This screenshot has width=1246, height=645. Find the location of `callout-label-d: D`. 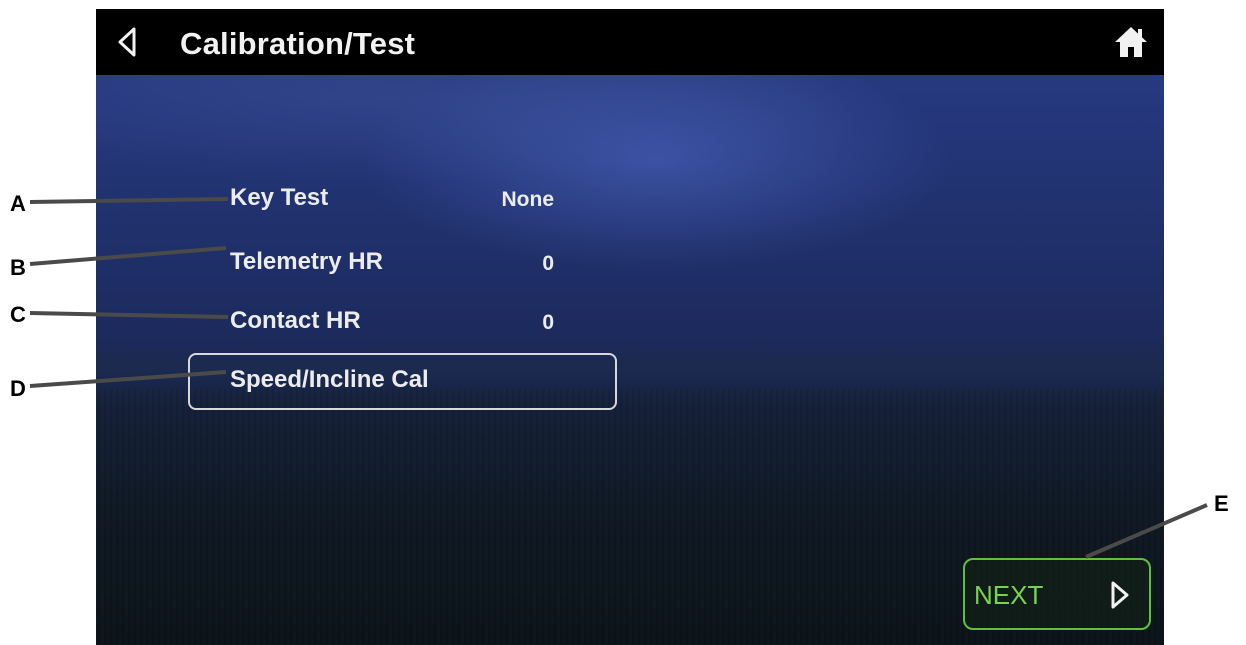

callout-label-d: D is located at coordinates (18, 388).